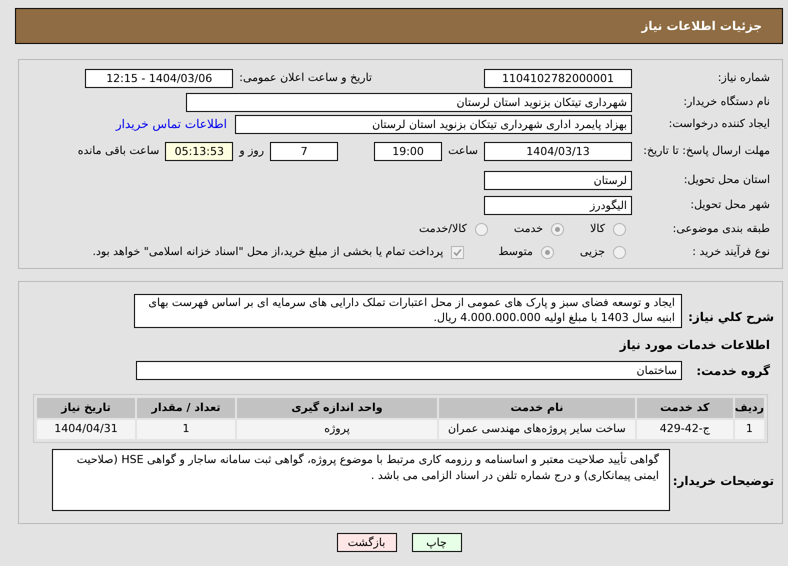  What do you see at coordinates (119, 150) in the screenshot?
I see `field-label: ساعت باقی مانده` at bounding box center [119, 150].